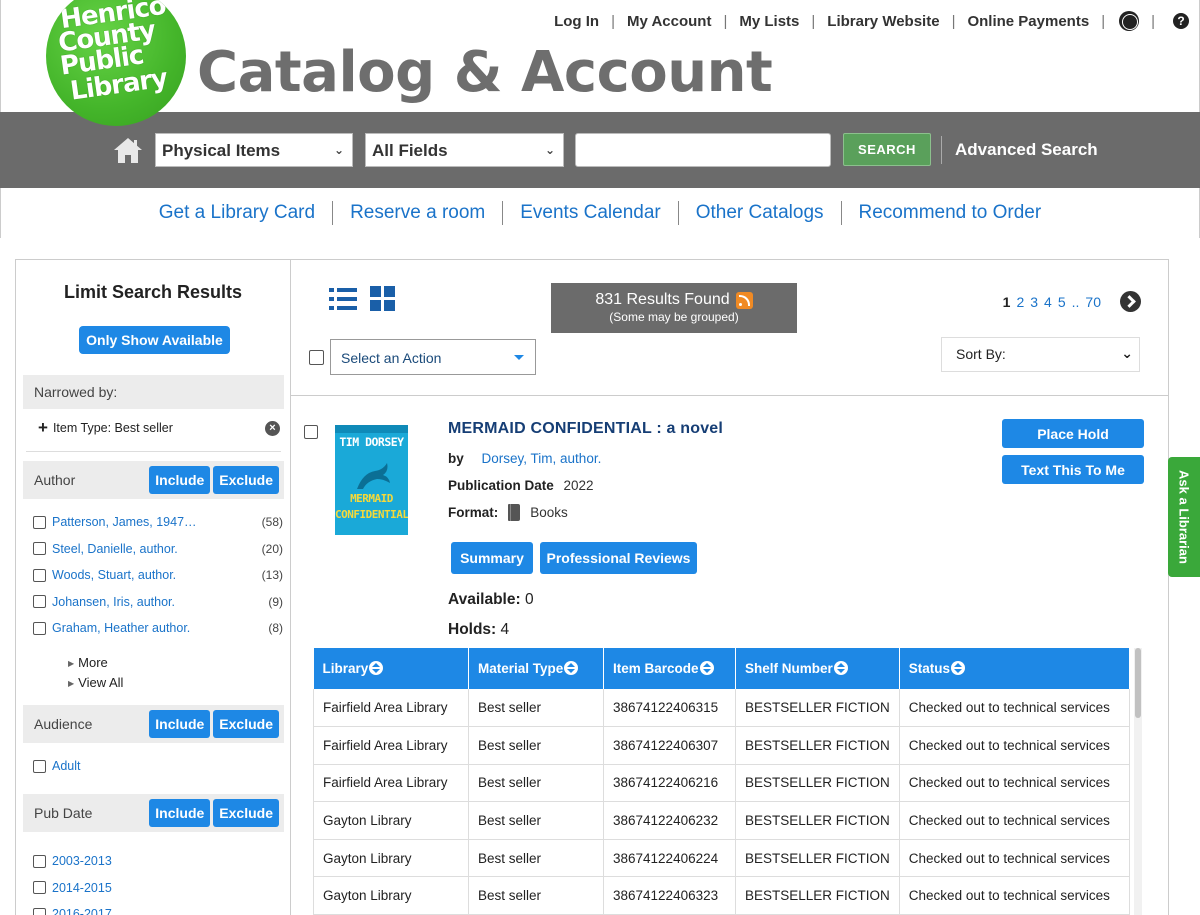  What do you see at coordinates (275, 601) in the screenshot?
I see `facet-count: (9)` at bounding box center [275, 601].